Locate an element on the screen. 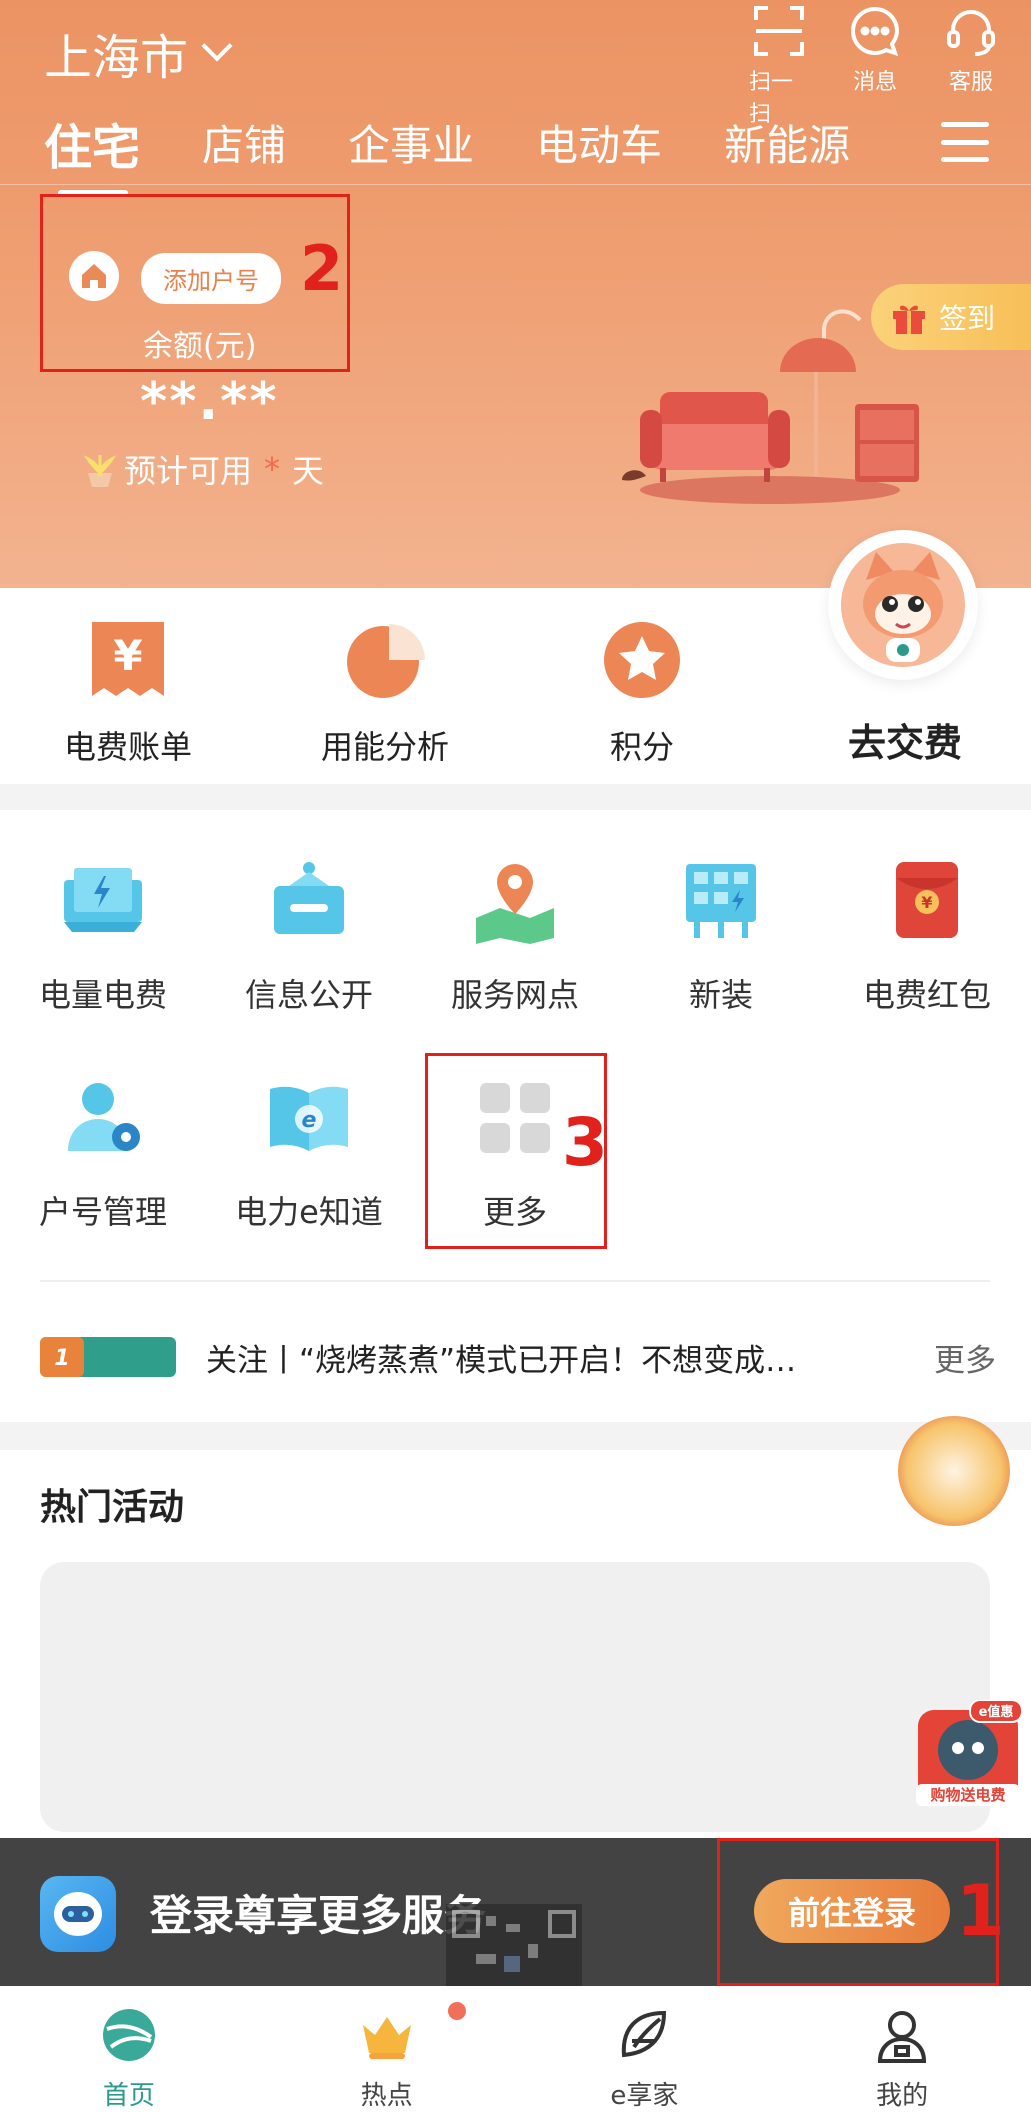 The image size is (1031, 2128). nav-label: 首页 is located at coordinates (128, 2095).